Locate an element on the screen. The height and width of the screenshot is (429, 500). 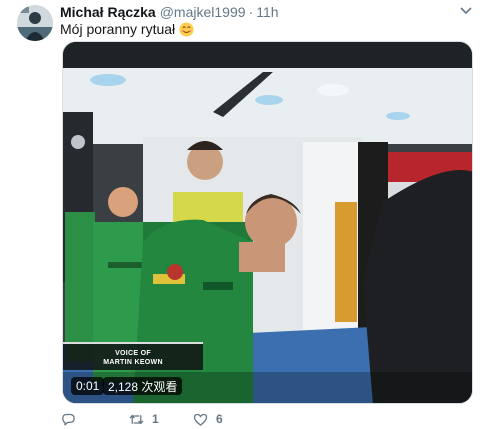
caption-line-1: VOICE OF is located at coordinates (133, 353).